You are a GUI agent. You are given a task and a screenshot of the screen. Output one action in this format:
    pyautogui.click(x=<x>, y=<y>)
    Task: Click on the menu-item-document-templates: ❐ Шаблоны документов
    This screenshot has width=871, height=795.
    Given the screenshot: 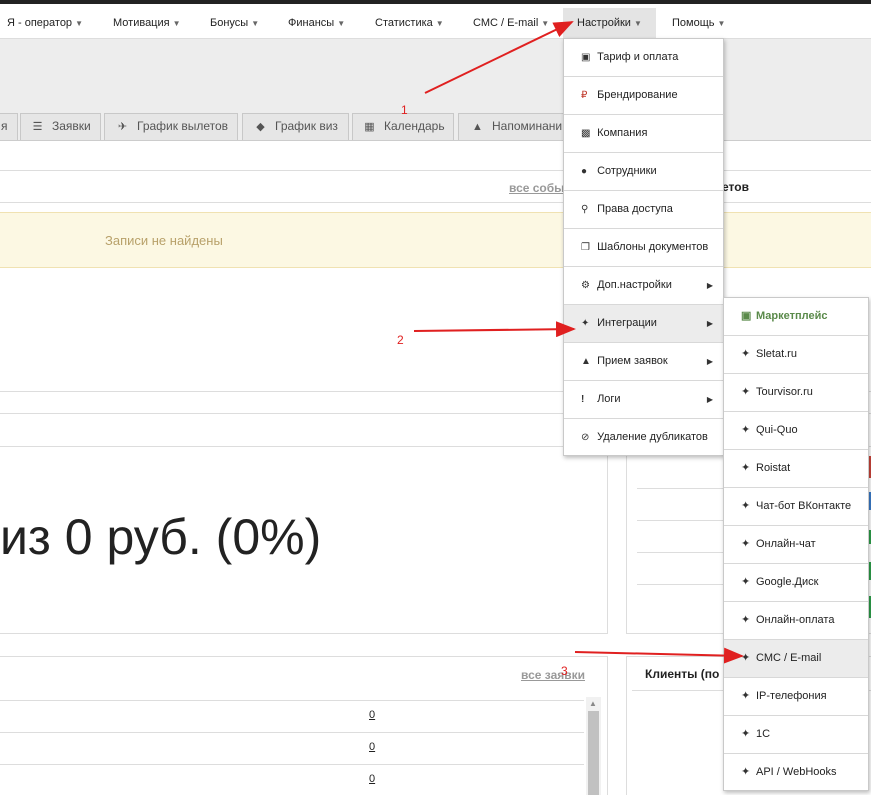 What is the action you would take?
    pyautogui.click(x=643, y=248)
    